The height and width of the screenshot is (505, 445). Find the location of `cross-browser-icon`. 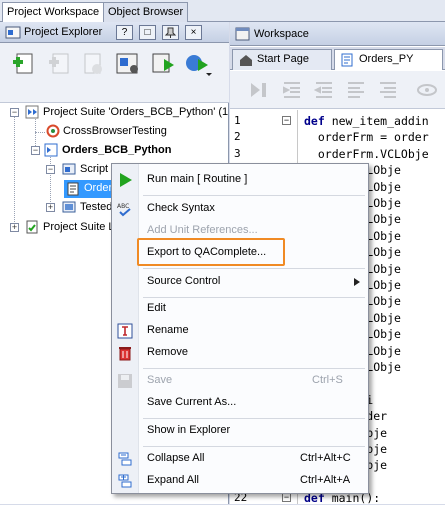

cross-browser-icon is located at coordinates (53, 131).